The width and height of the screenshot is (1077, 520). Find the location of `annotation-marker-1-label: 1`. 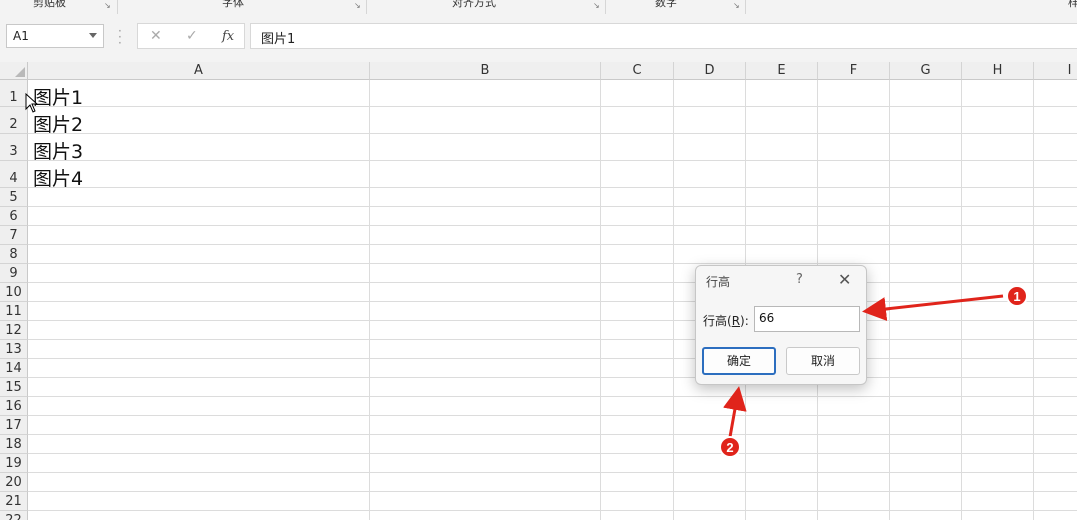

annotation-marker-1-label: 1 is located at coordinates (1016, 296).